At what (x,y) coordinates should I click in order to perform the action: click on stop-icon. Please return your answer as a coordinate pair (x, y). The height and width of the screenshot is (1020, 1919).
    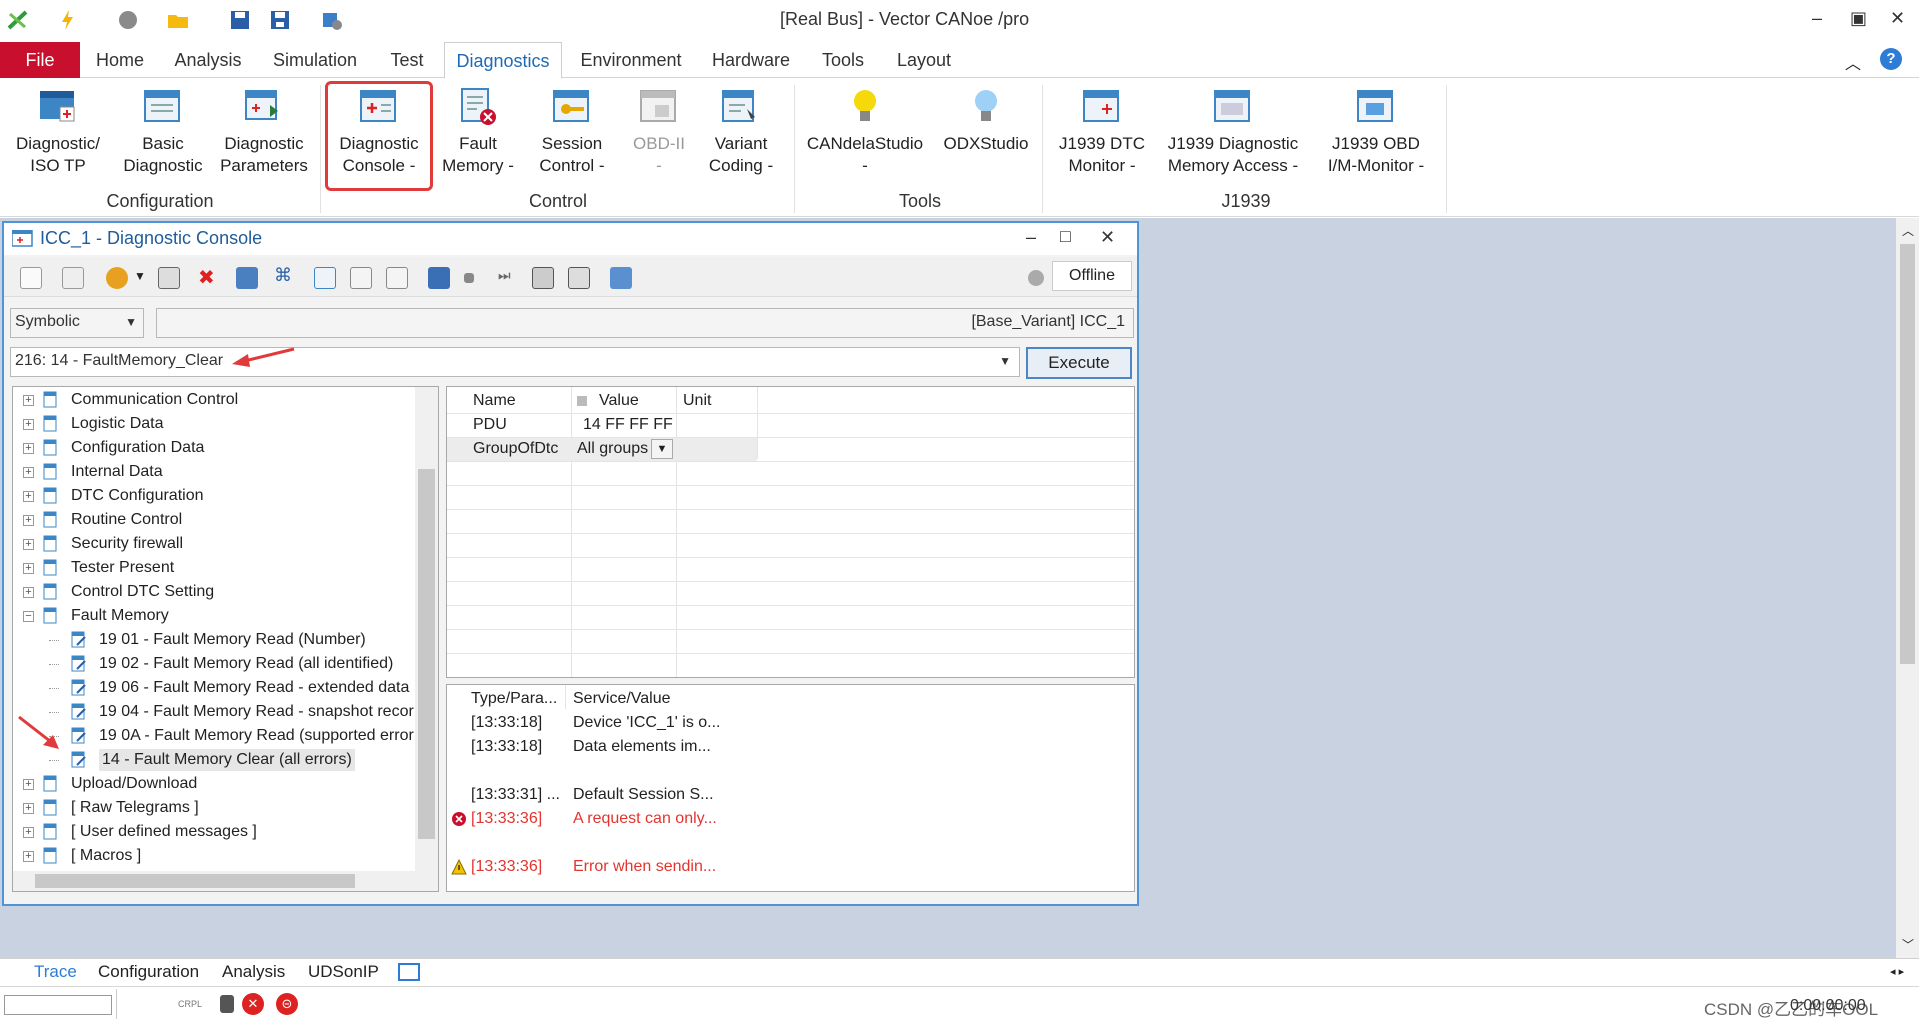
    Looking at the image, I should click on (128, 20).